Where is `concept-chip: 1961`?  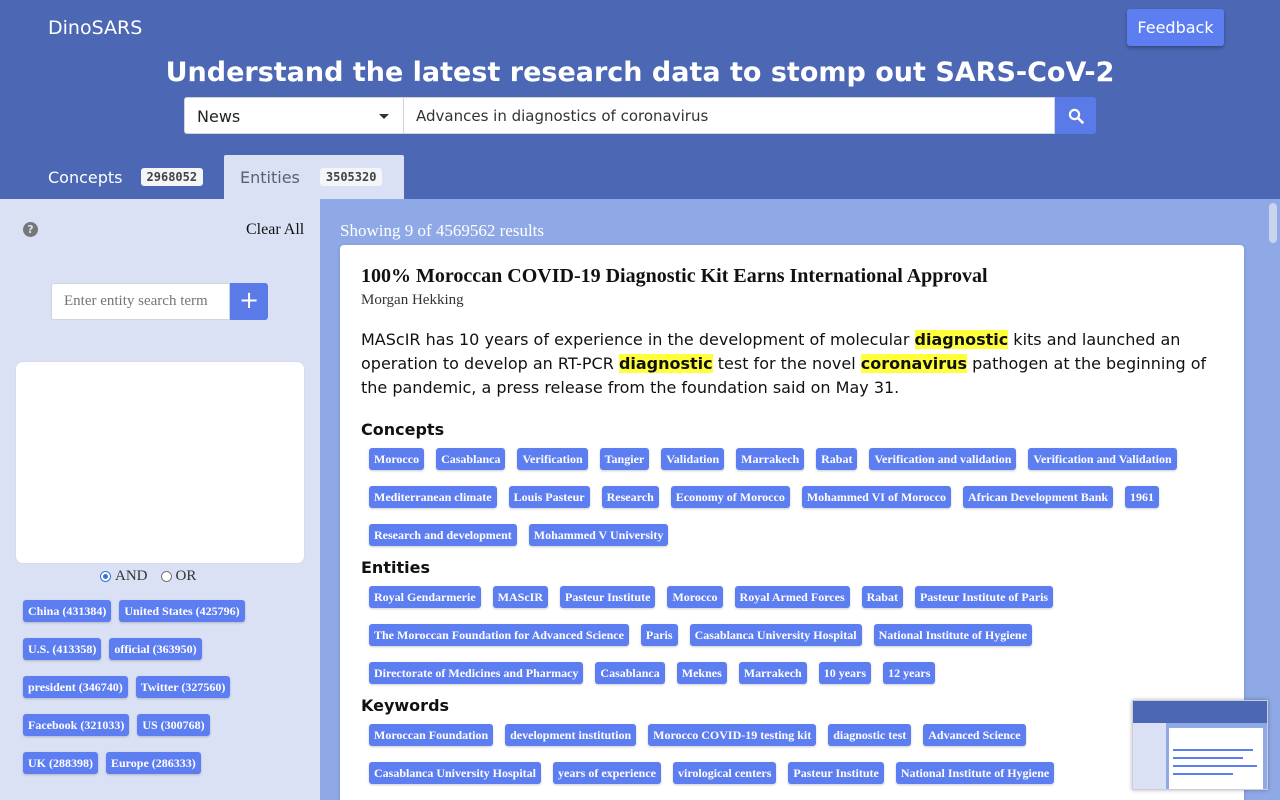
concept-chip: 1961 is located at coordinates (1142, 497).